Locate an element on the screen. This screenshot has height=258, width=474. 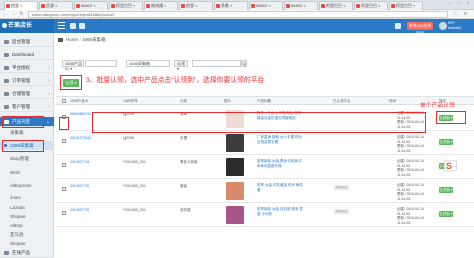
notification-icon is located at coordinates (73, 26).